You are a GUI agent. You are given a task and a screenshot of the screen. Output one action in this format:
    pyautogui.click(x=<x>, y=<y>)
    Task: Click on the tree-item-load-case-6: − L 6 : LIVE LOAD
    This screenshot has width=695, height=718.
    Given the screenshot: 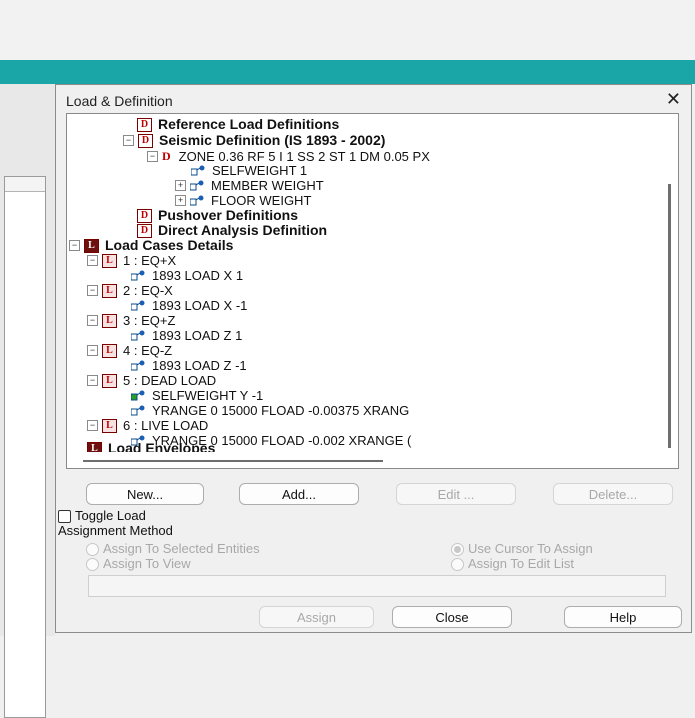 What is the action you would take?
    pyautogui.click(x=147, y=425)
    